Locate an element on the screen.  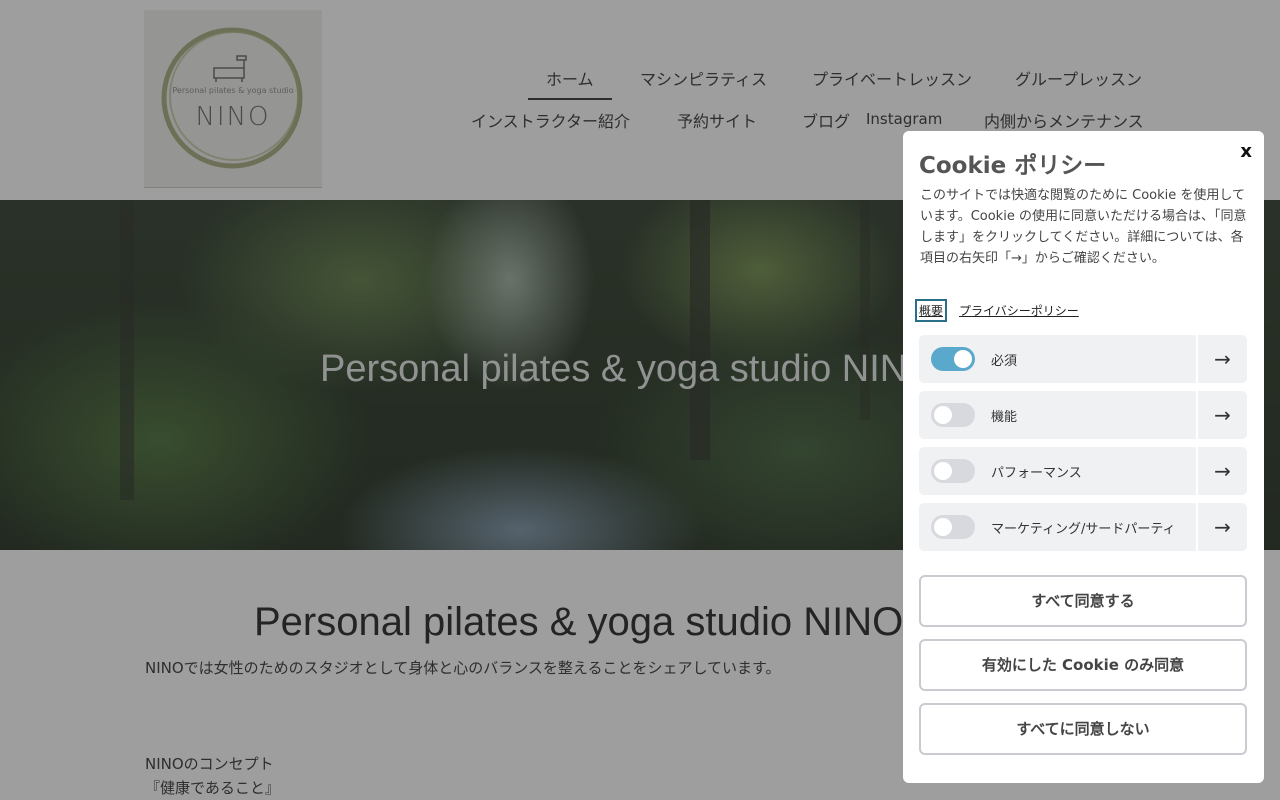
cookie-category-required: 必須 → is located at coordinates (1083, 359).